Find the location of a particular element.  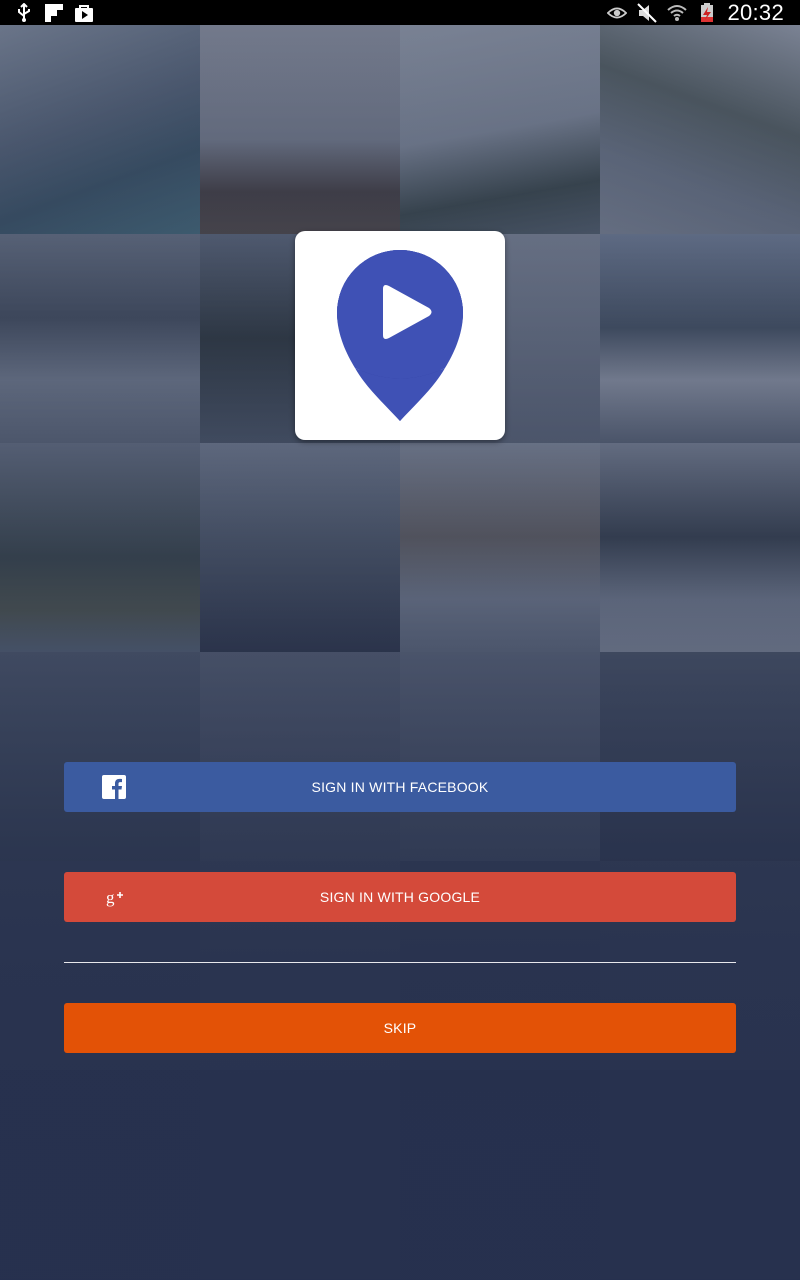

divider is located at coordinates (400, 962).